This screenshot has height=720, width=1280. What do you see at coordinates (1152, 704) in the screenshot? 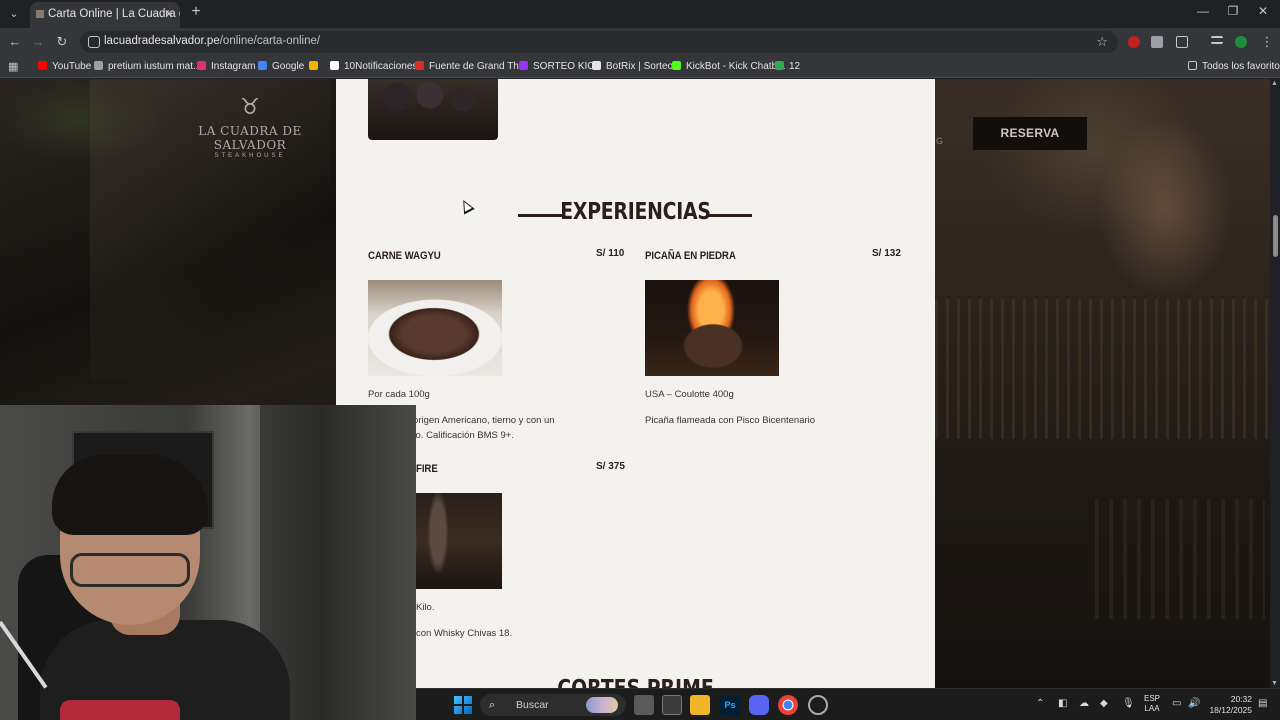
I see `language-indicator: ESP LAA` at bounding box center [1152, 704].